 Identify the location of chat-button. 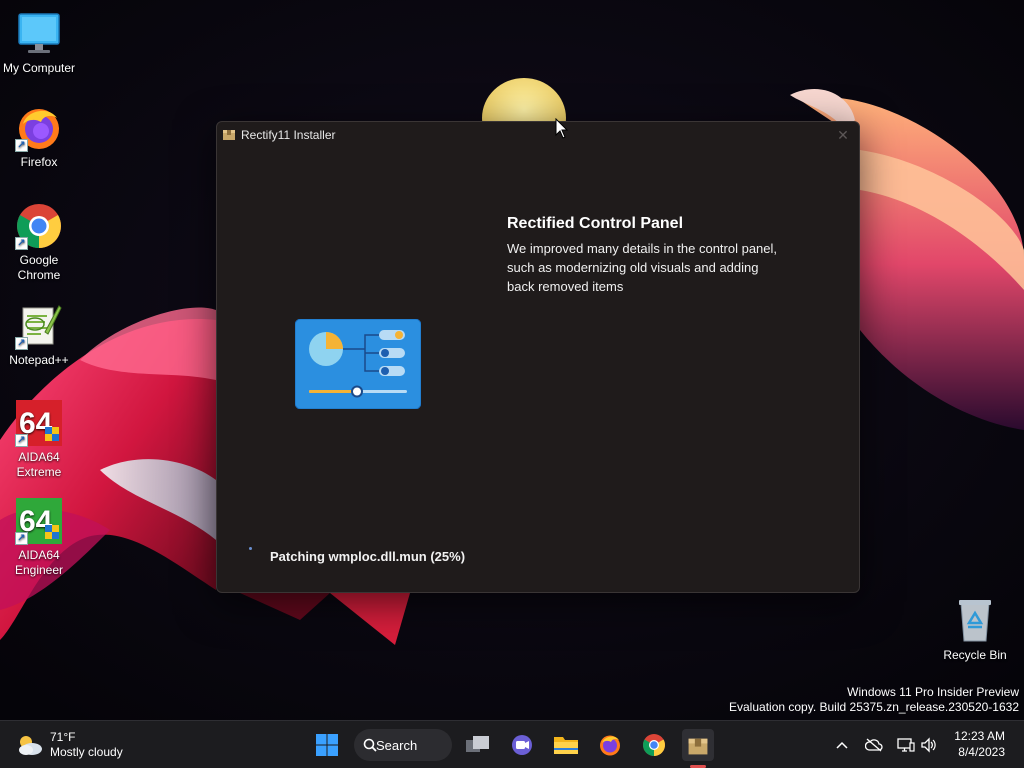
(522, 745).